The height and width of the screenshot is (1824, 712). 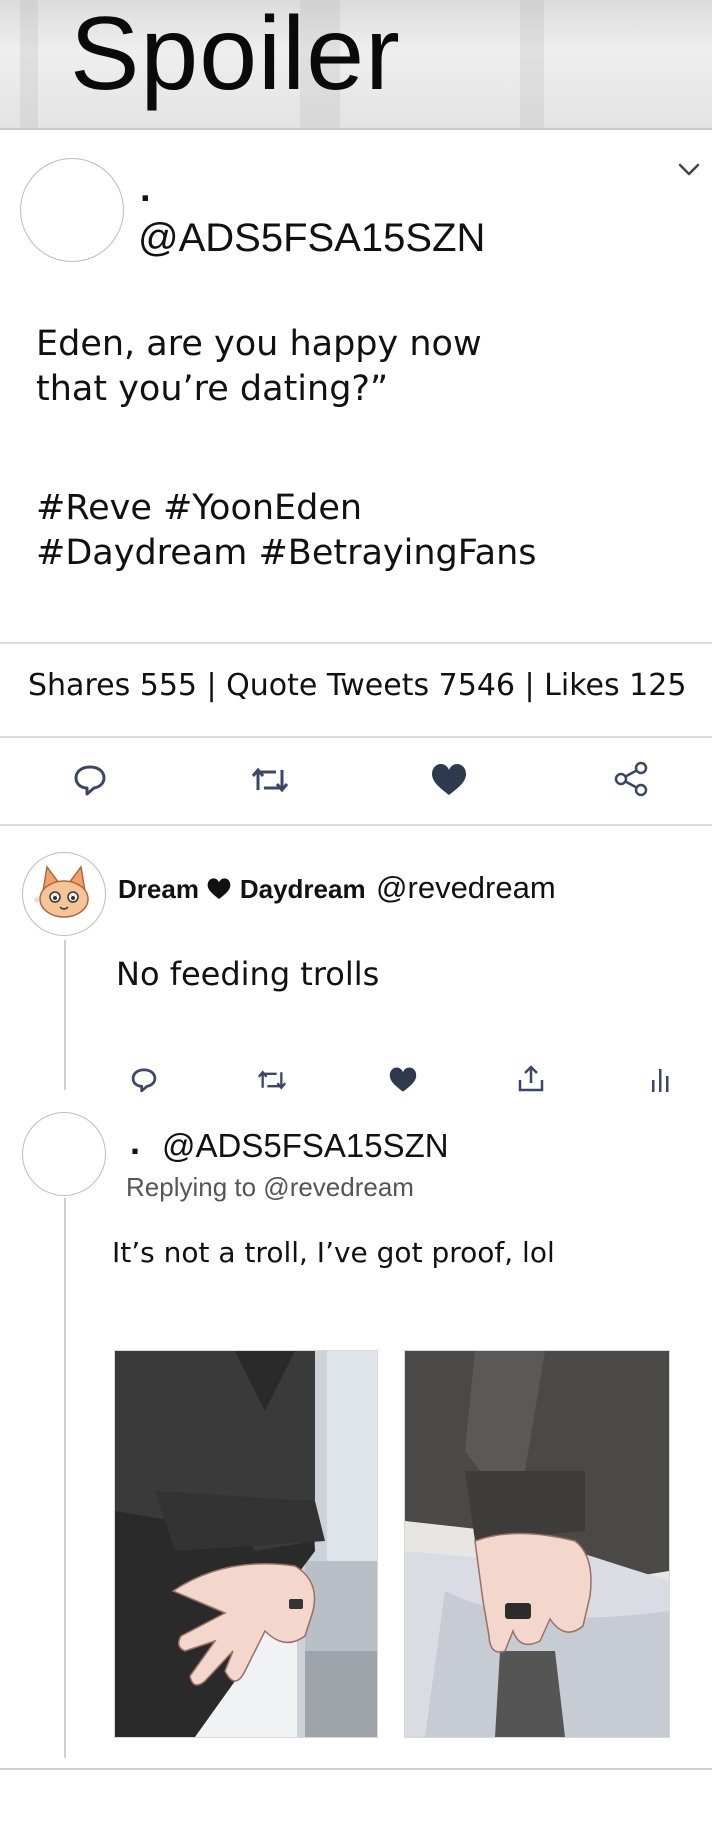 I want to click on chevron-down-icon, so click(x=689, y=170).